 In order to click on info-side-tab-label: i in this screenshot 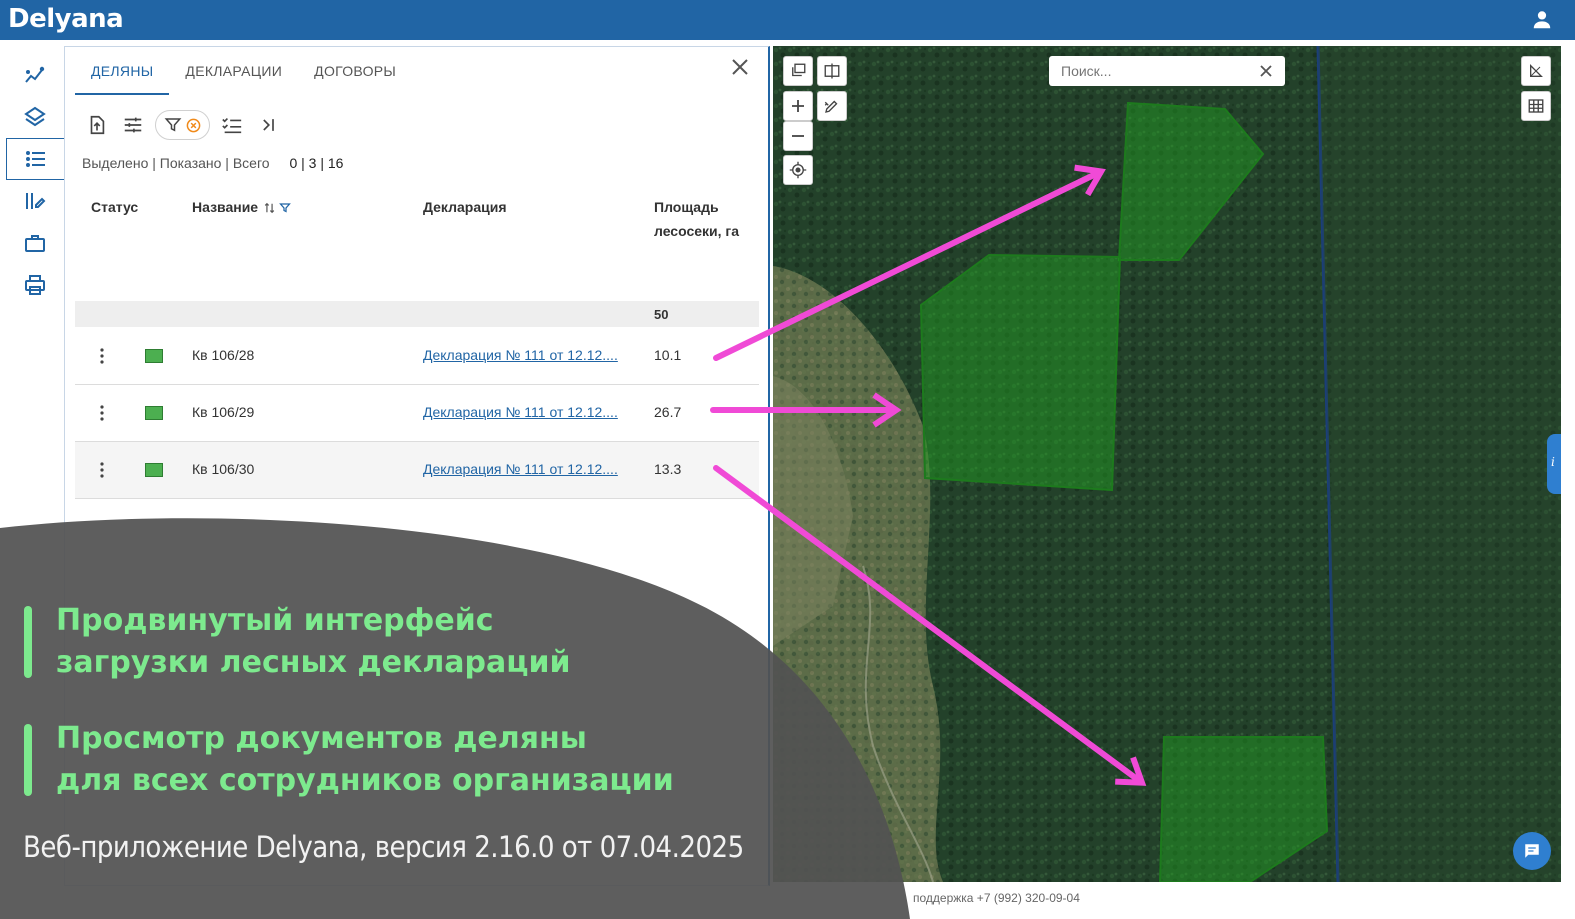, I will do `click(1553, 462)`.